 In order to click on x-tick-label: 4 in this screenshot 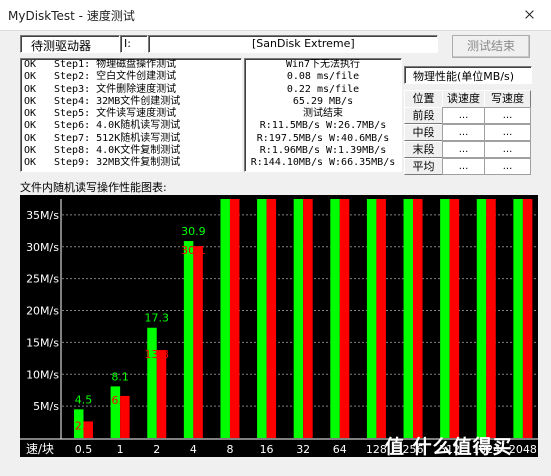, I will do `click(193, 449)`.